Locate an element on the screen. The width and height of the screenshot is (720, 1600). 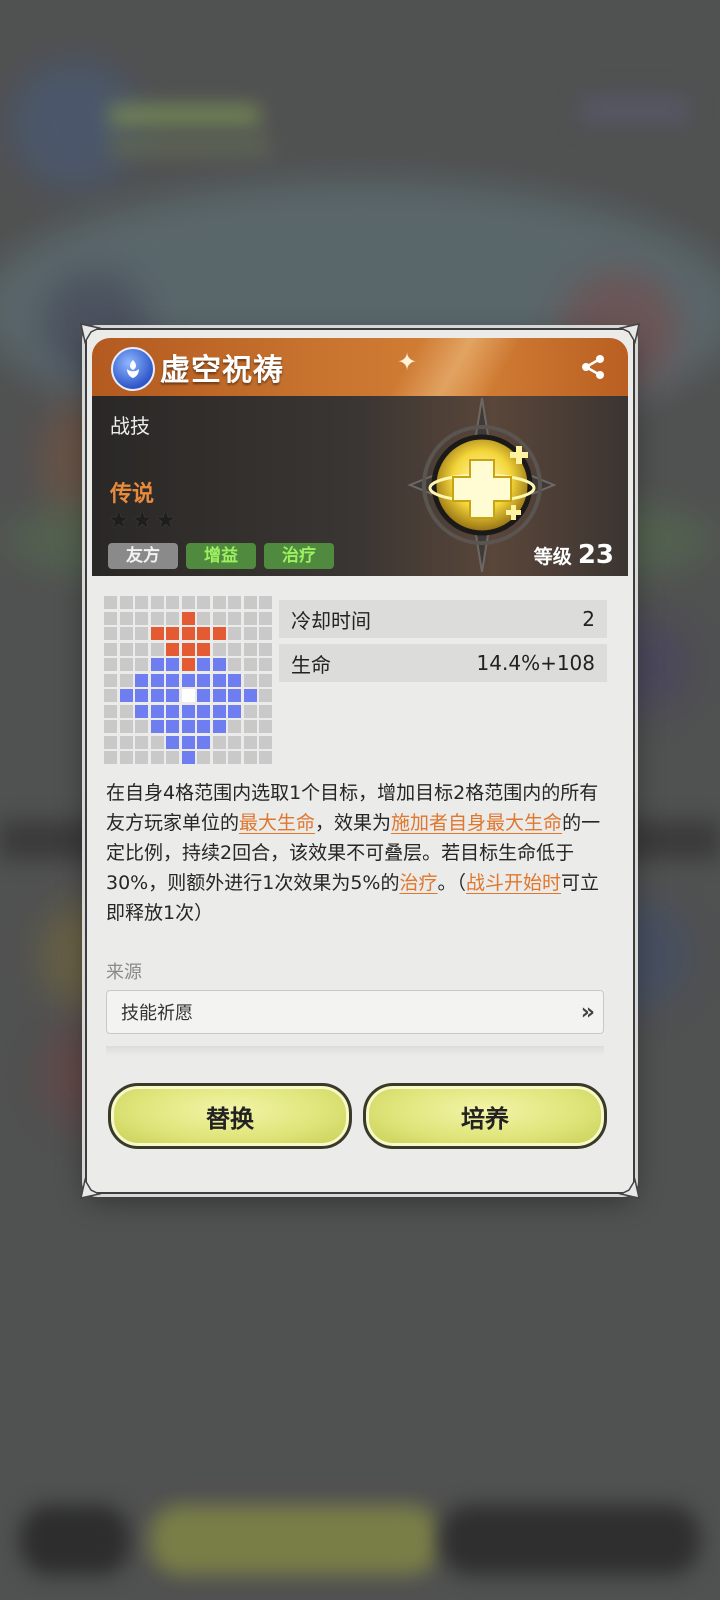
upgrade-button: 培养 is located at coordinates (485, 1116).